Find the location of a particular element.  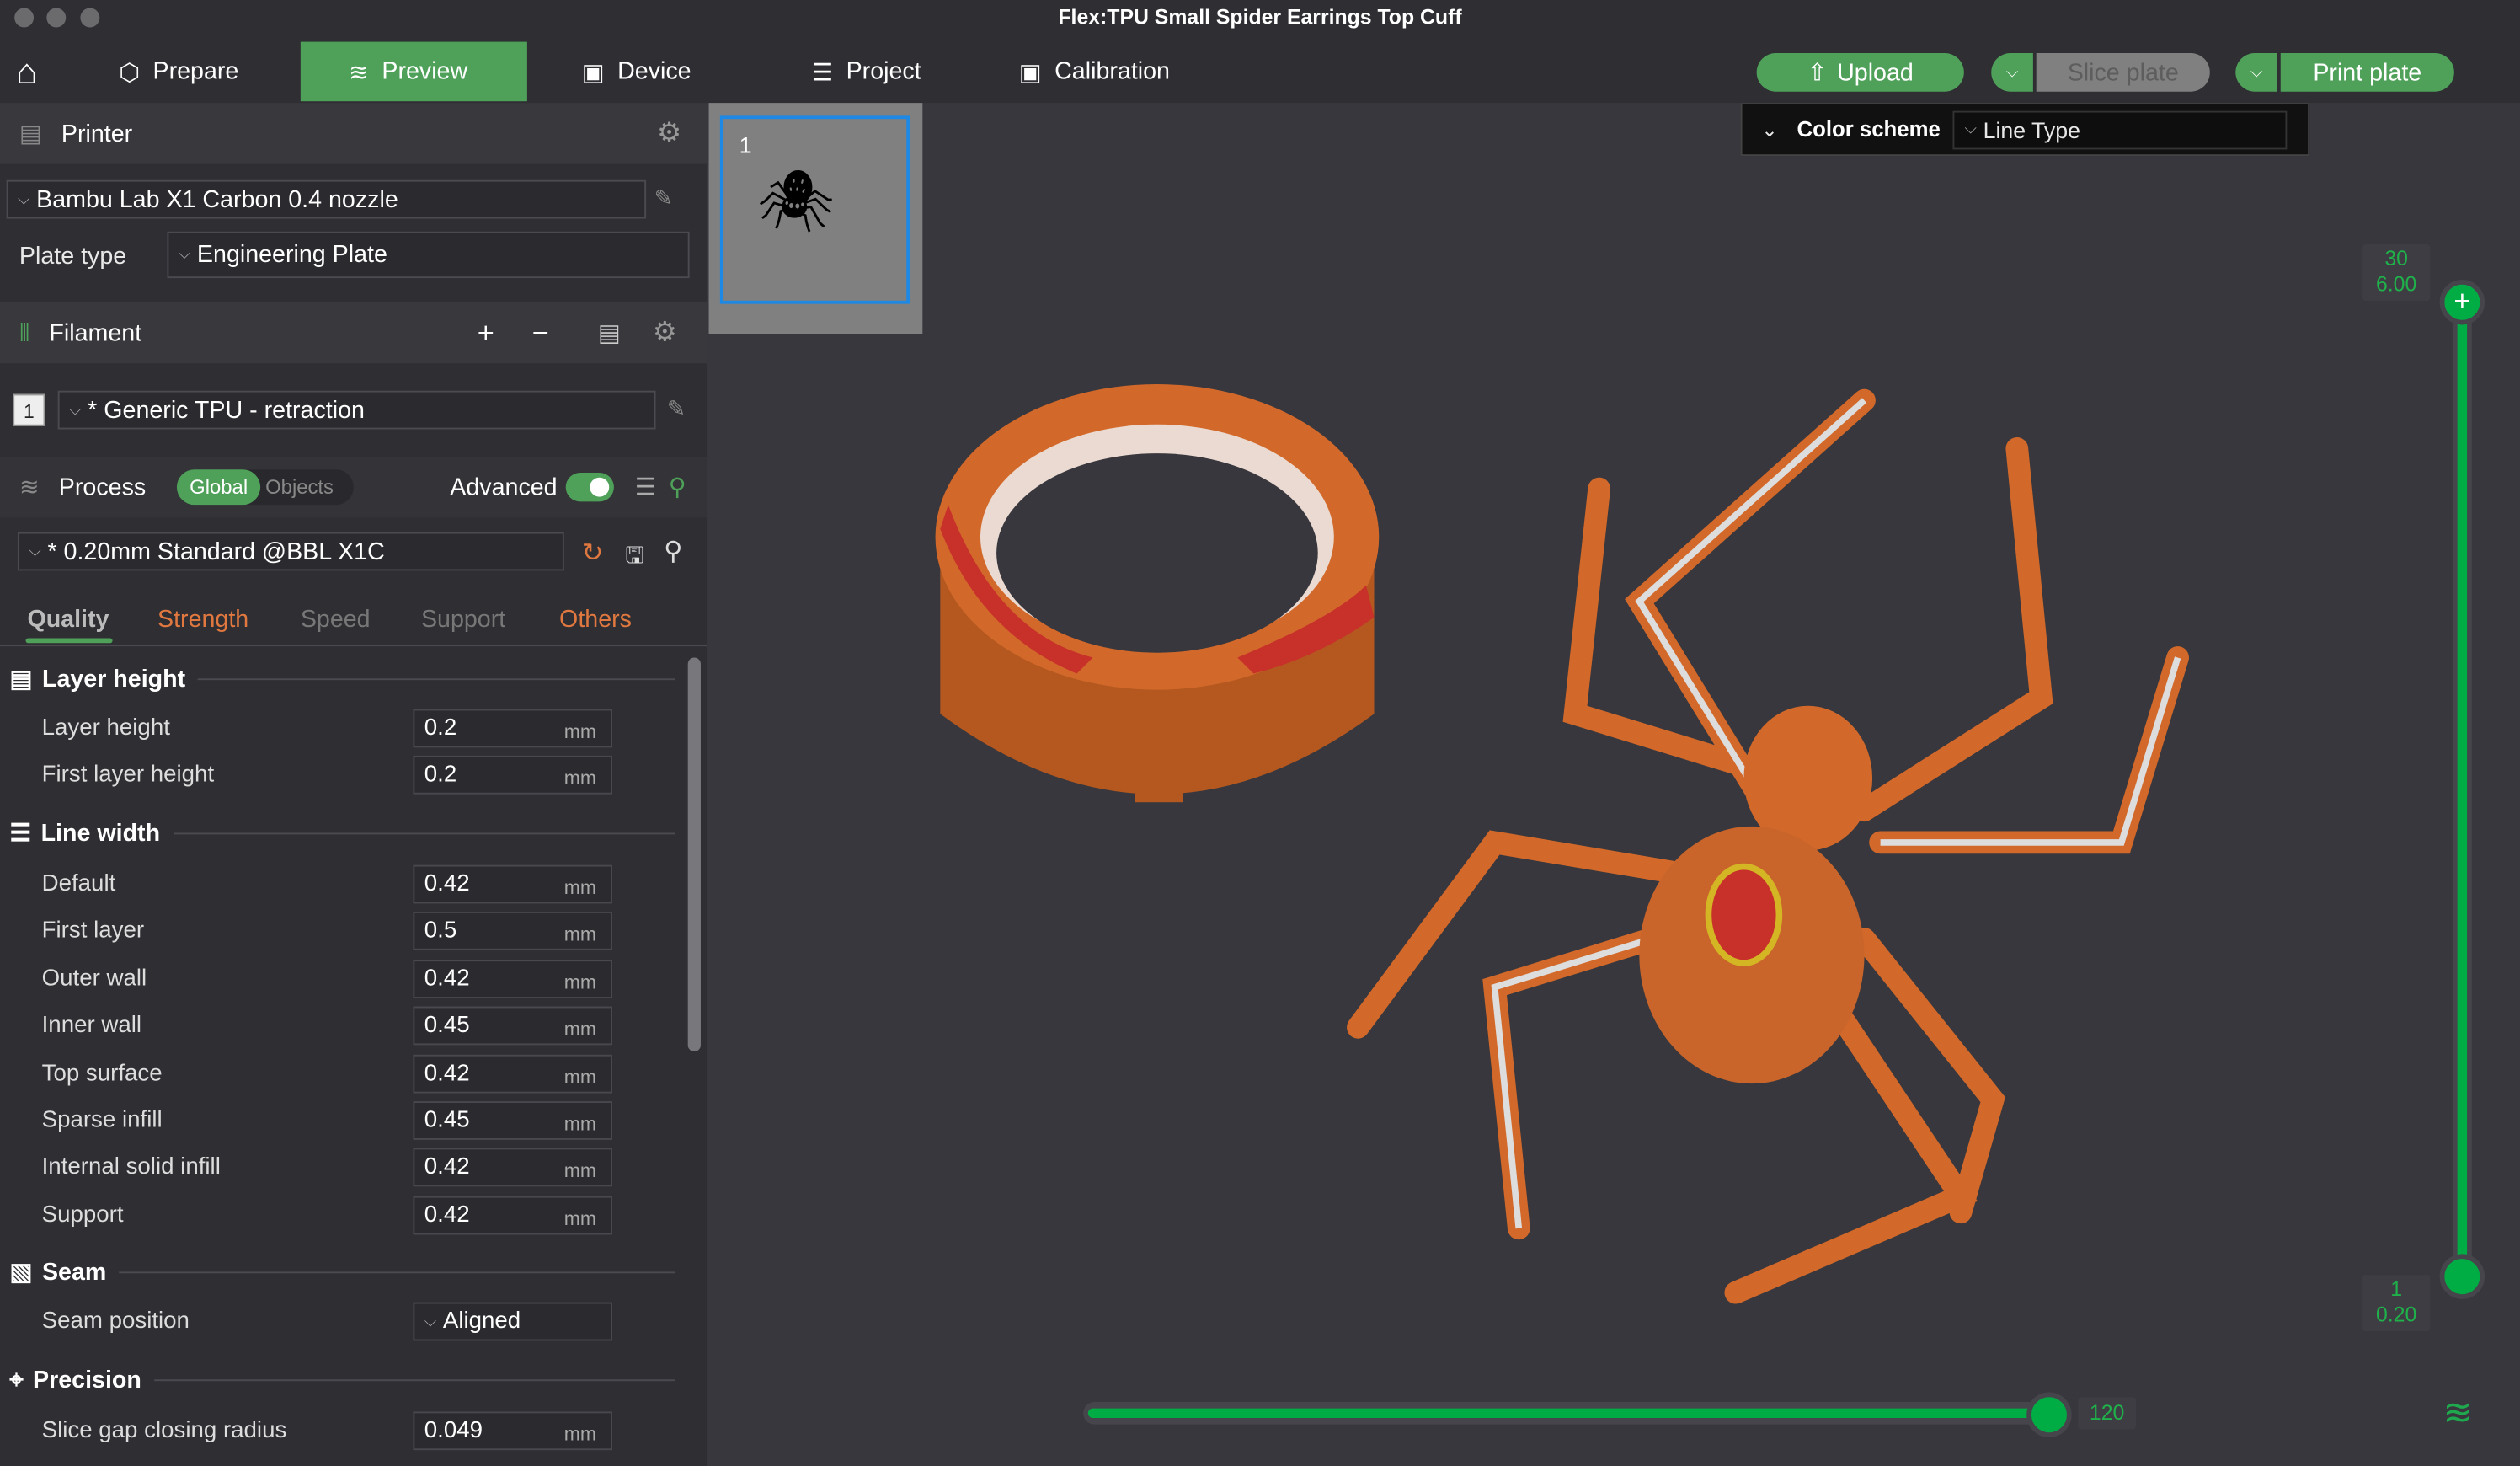

setting-row: Top surface 0.42 mm is located at coordinates (337, 1075).